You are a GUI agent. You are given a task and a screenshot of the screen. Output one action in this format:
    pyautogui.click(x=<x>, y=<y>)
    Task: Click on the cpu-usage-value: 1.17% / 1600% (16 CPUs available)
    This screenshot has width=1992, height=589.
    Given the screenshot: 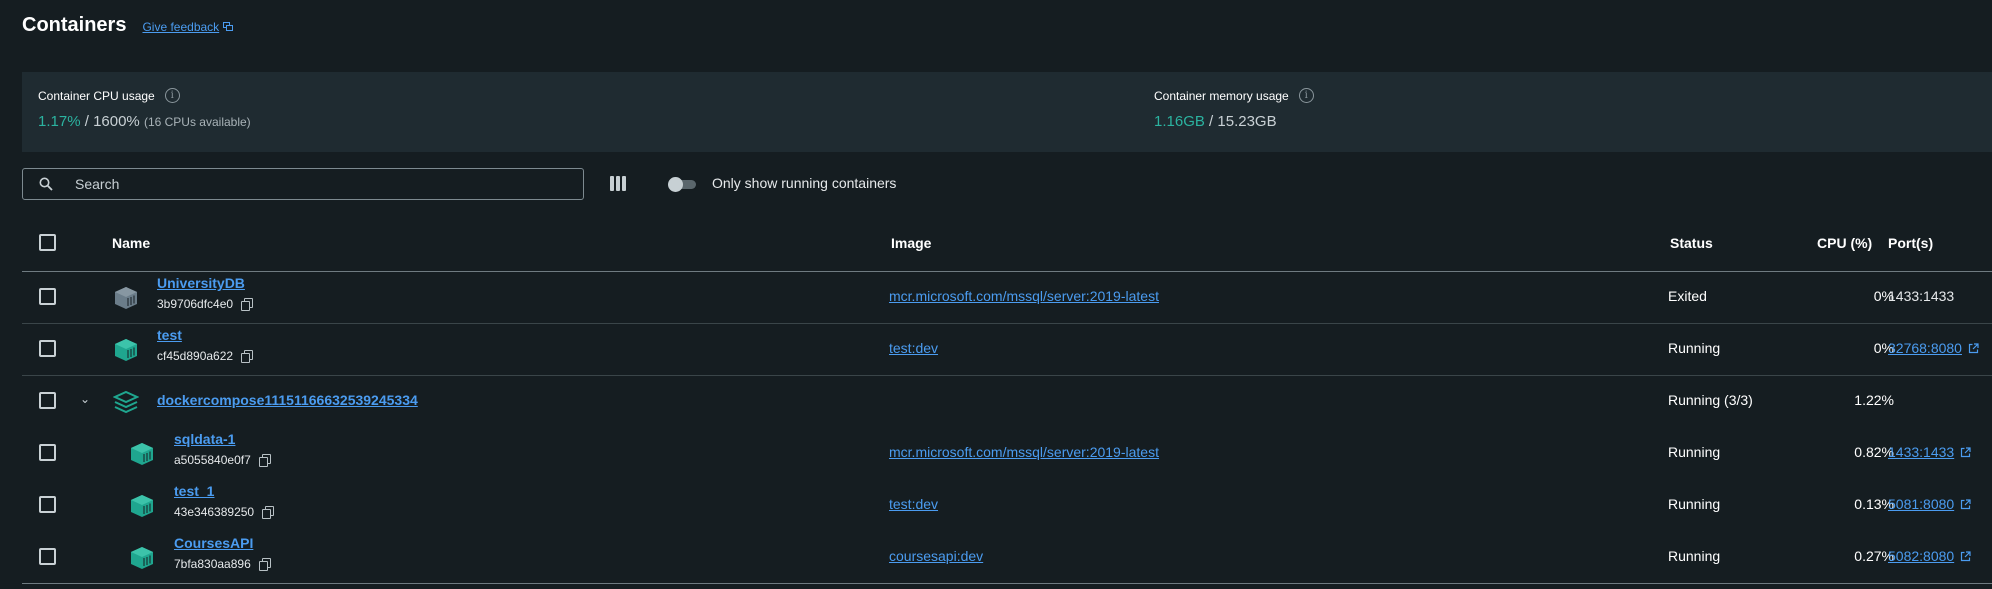 What is the action you would take?
    pyautogui.click(x=144, y=121)
    